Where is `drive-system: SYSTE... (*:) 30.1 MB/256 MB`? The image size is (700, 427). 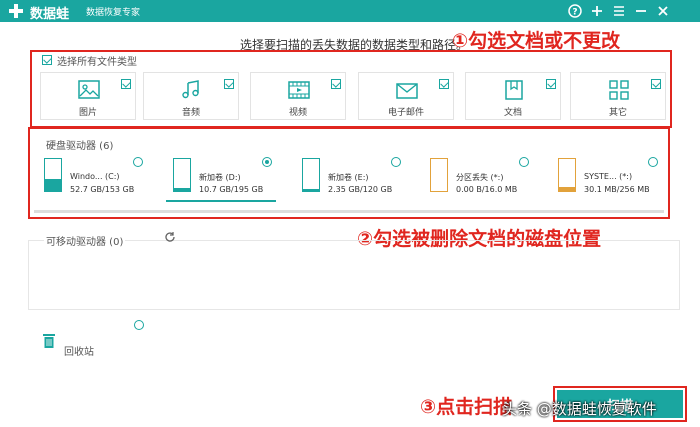 drive-system: SYSTE... (*:) 30.1 MB/256 MB is located at coordinates (618, 180).